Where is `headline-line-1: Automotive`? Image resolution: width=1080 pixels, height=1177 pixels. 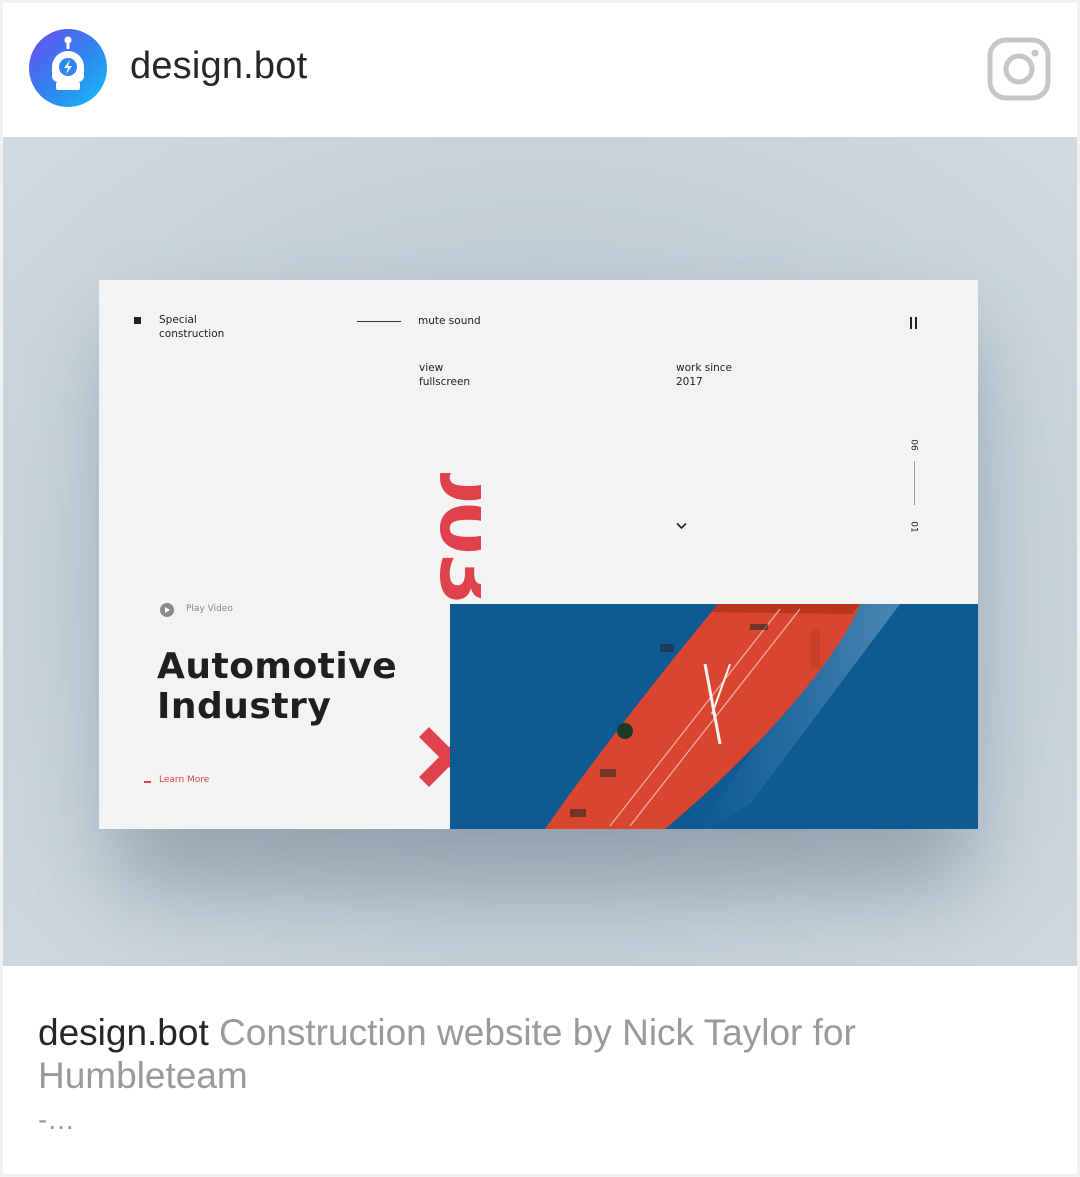
headline-line-1: Automotive is located at coordinates (277, 666).